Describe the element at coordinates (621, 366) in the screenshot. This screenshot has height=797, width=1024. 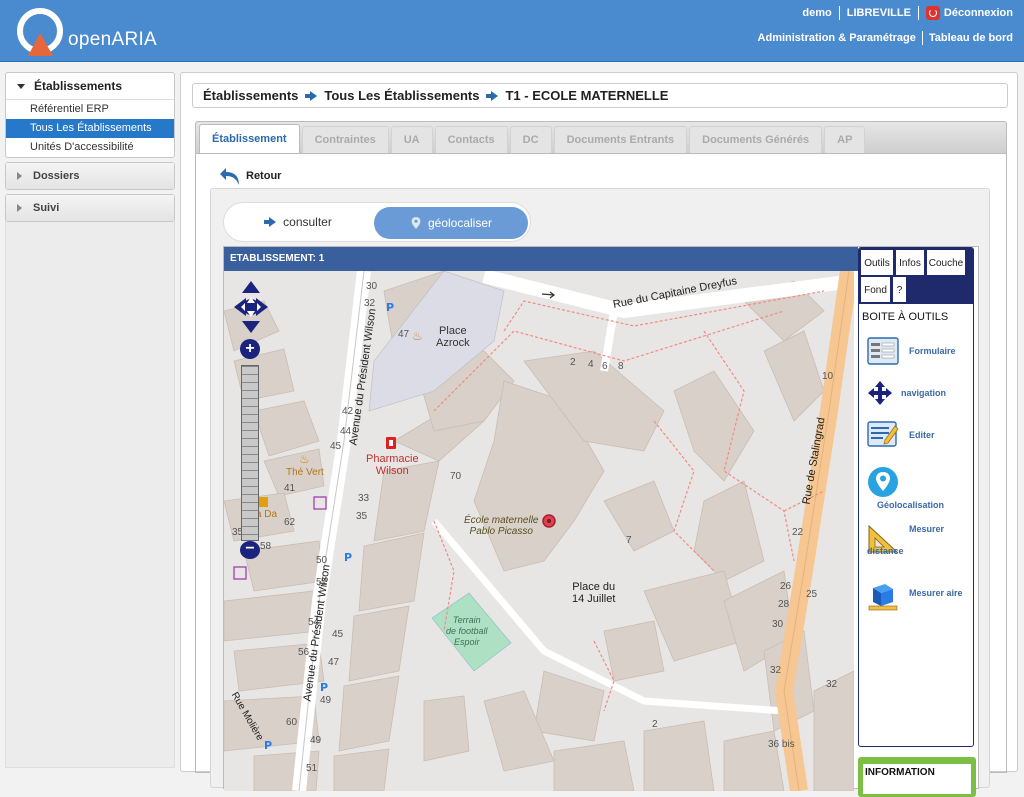
I see `house-number: 8` at that location.